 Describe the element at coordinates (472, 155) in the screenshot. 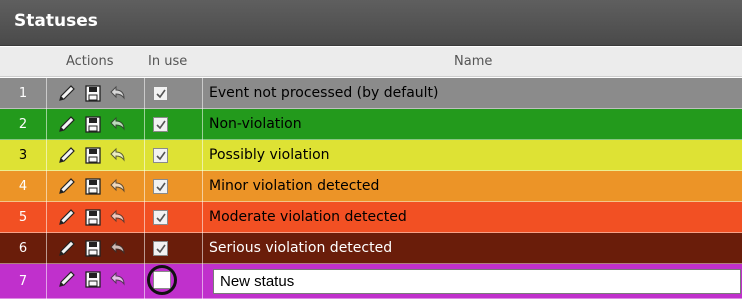

I see `status-name: Possibly violation` at that location.